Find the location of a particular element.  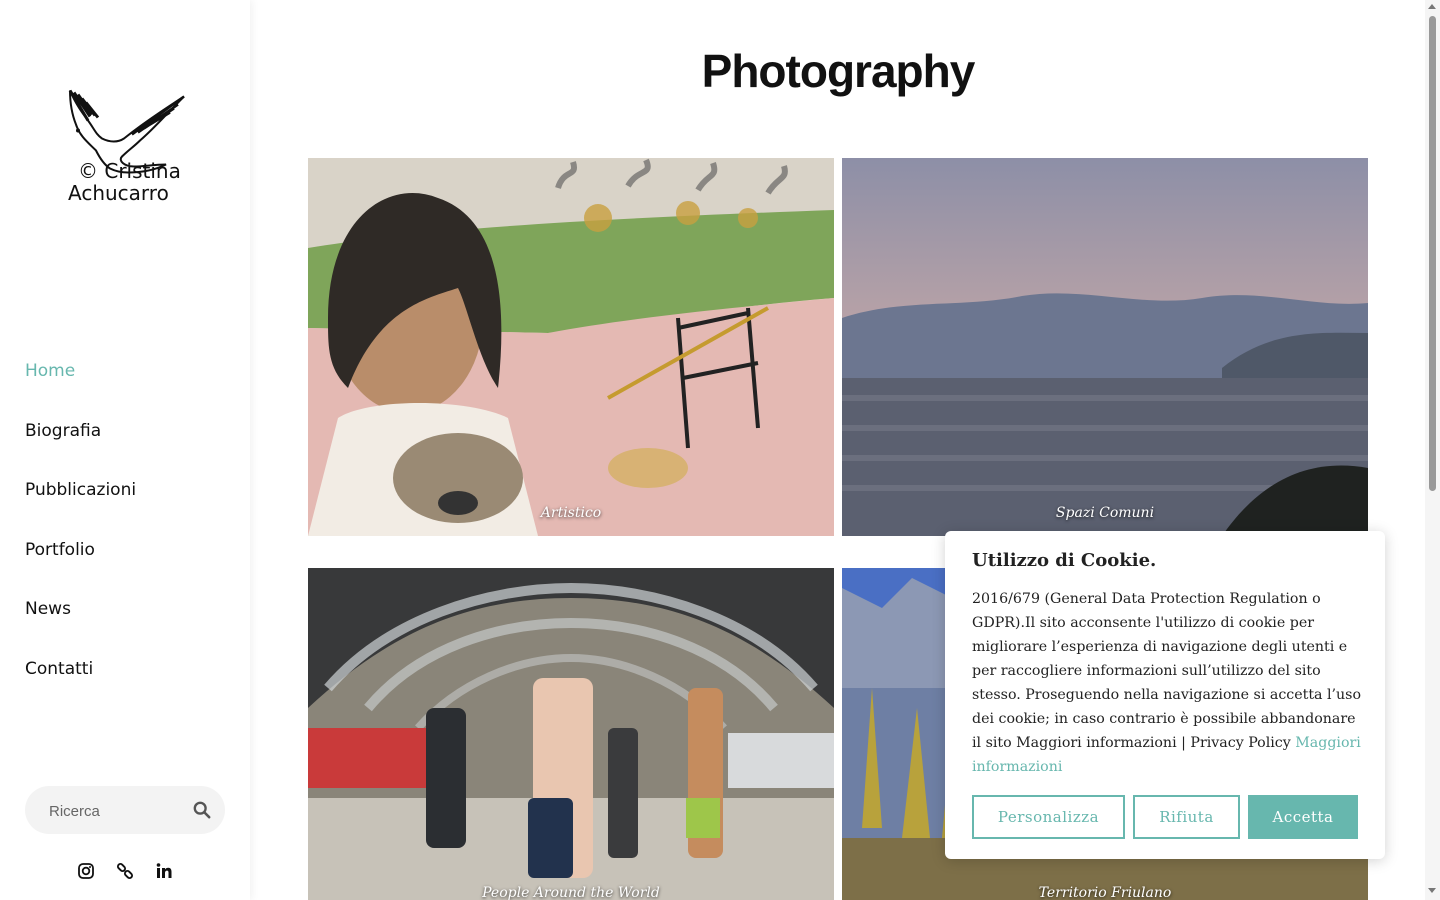

tile-caption: Artistico is located at coordinates (571, 513).